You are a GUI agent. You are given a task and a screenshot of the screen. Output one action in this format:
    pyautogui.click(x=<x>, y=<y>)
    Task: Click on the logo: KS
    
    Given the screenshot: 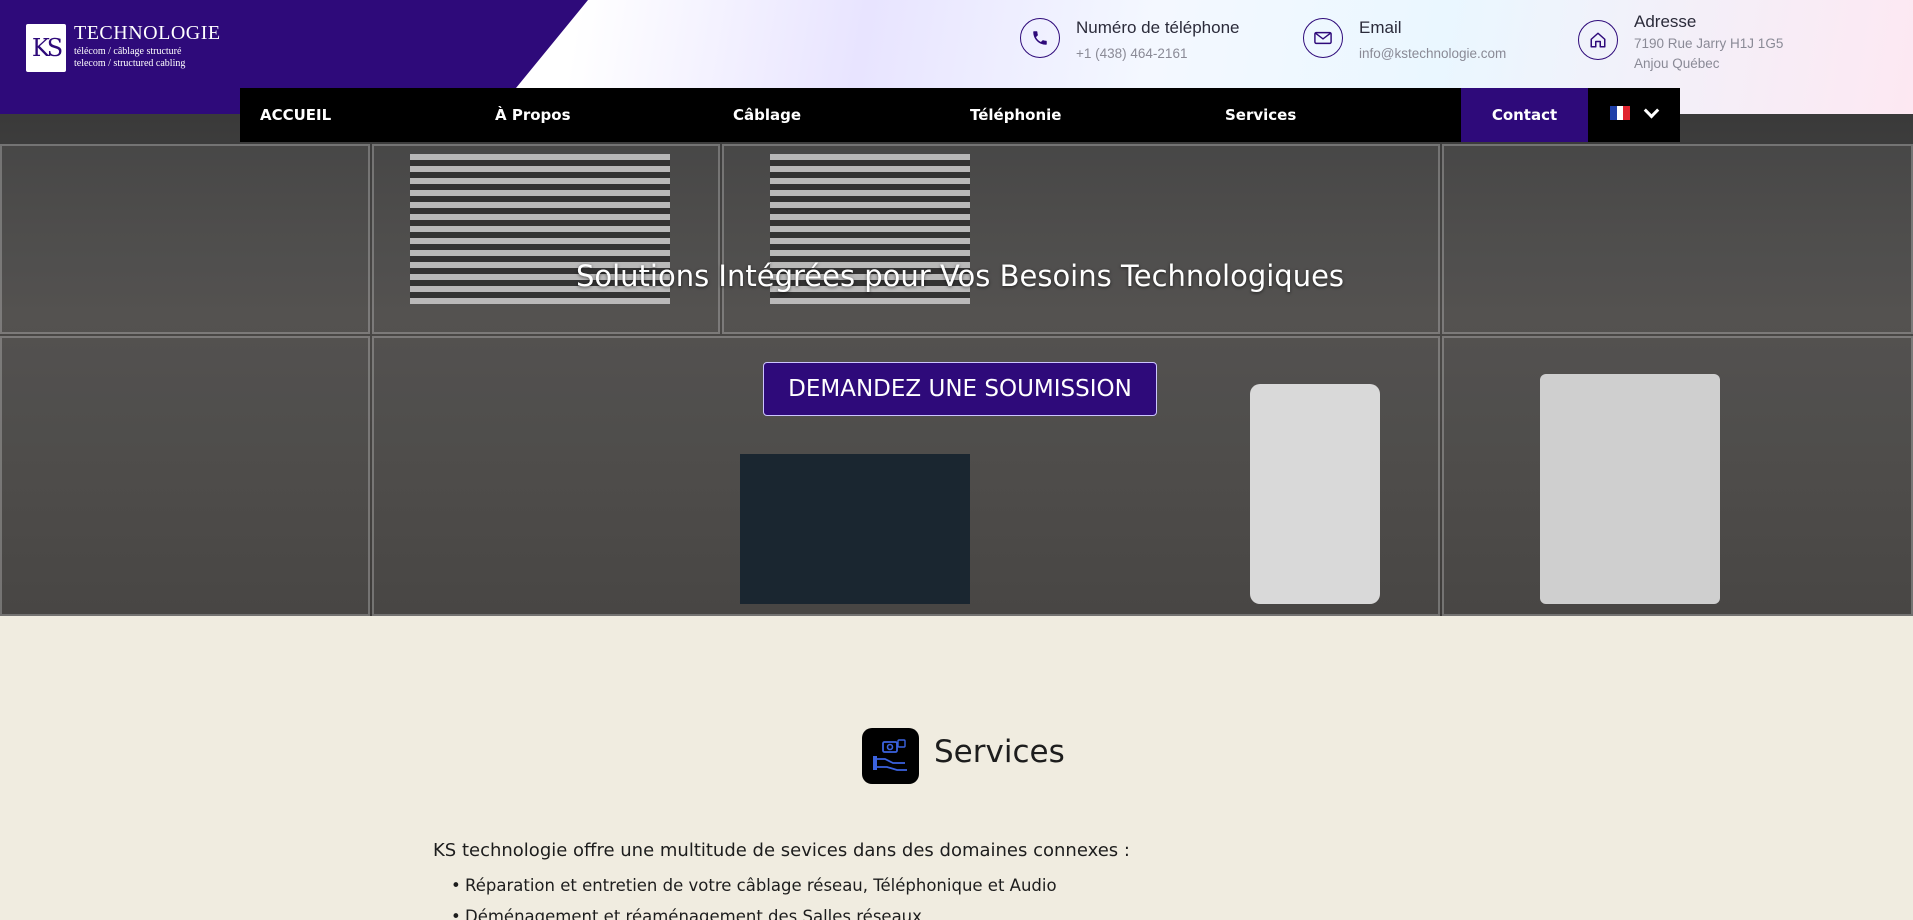 What is the action you would take?
    pyautogui.click(x=46, y=48)
    